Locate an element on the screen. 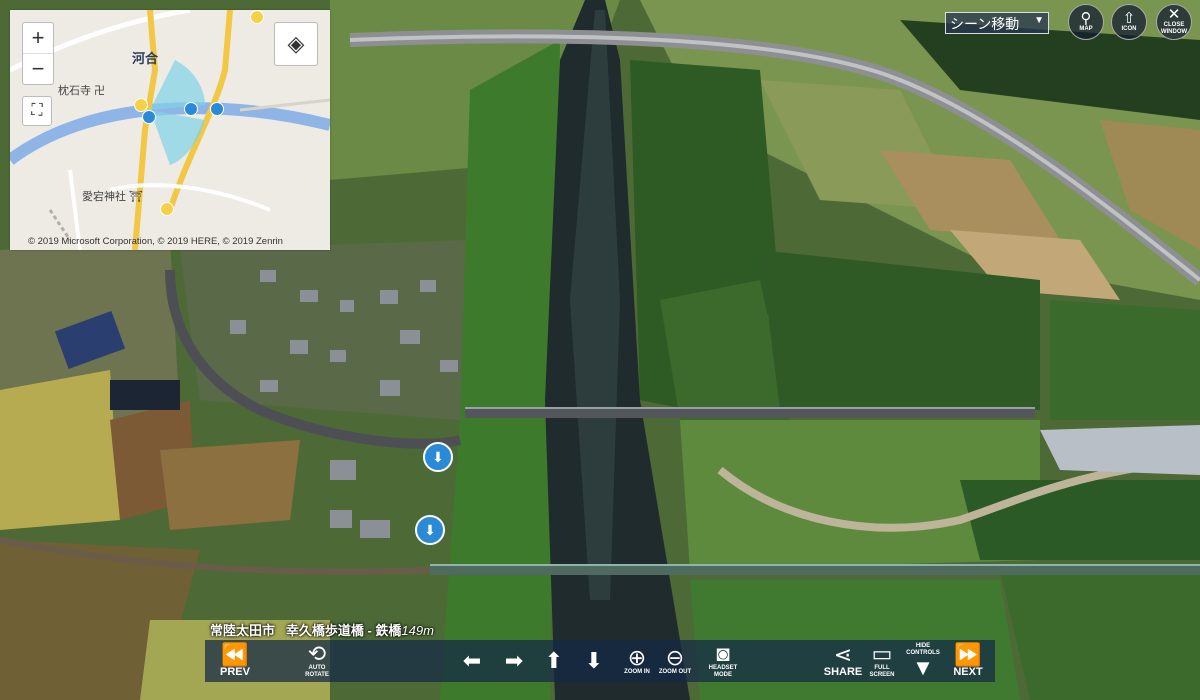 The width and height of the screenshot is (1200, 700). prev-button: ⏪ PREV is located at coordinates (235, 661).